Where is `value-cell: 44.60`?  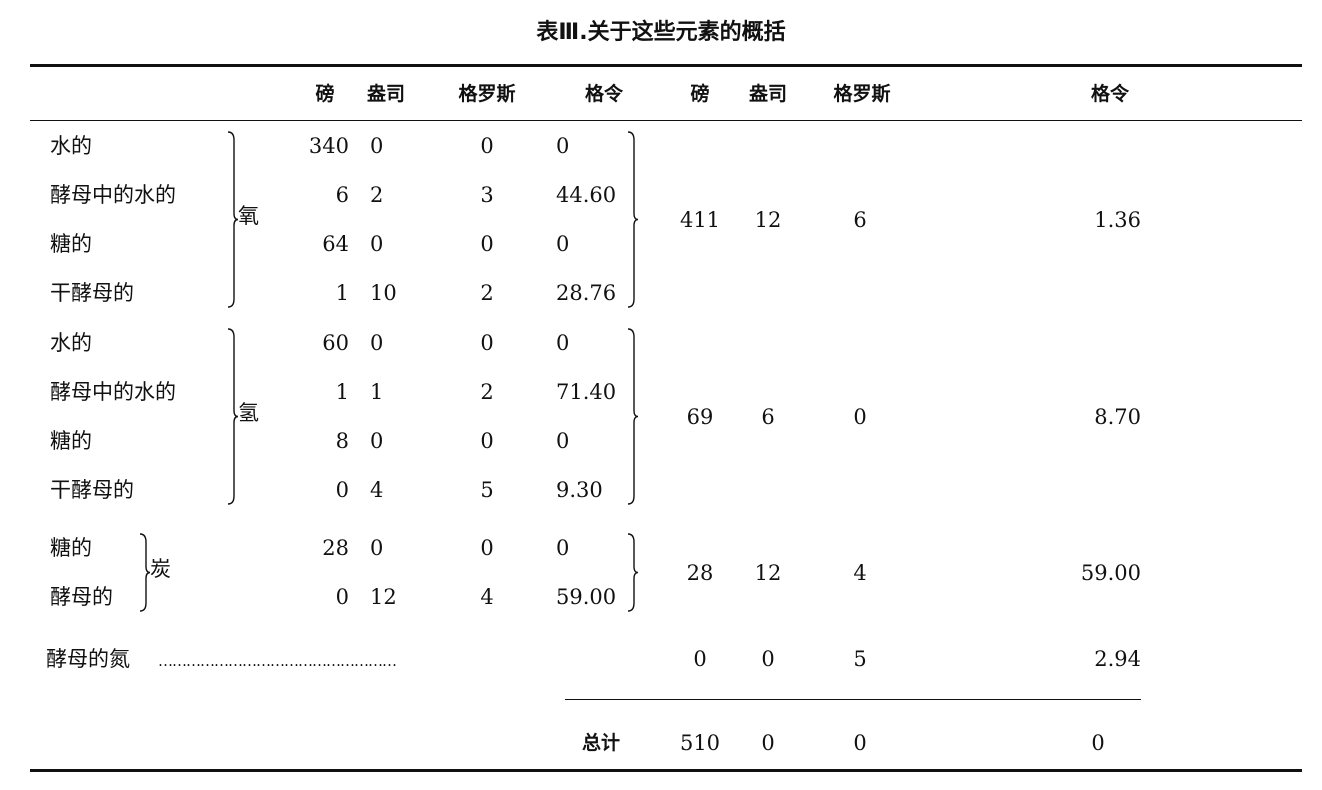 value-cell: 44.60 is located at coordinates (586, 195).